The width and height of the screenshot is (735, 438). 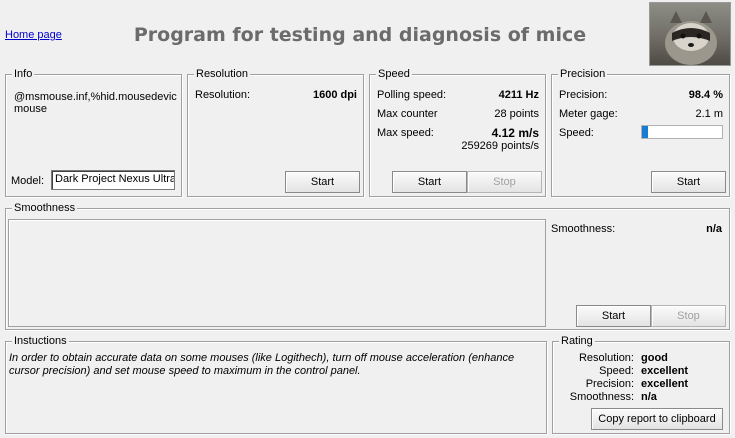 What do you see at coordinates (28, 181) in the screenshot?
I see `model-label: Model:` at bounding box center [28, 181].